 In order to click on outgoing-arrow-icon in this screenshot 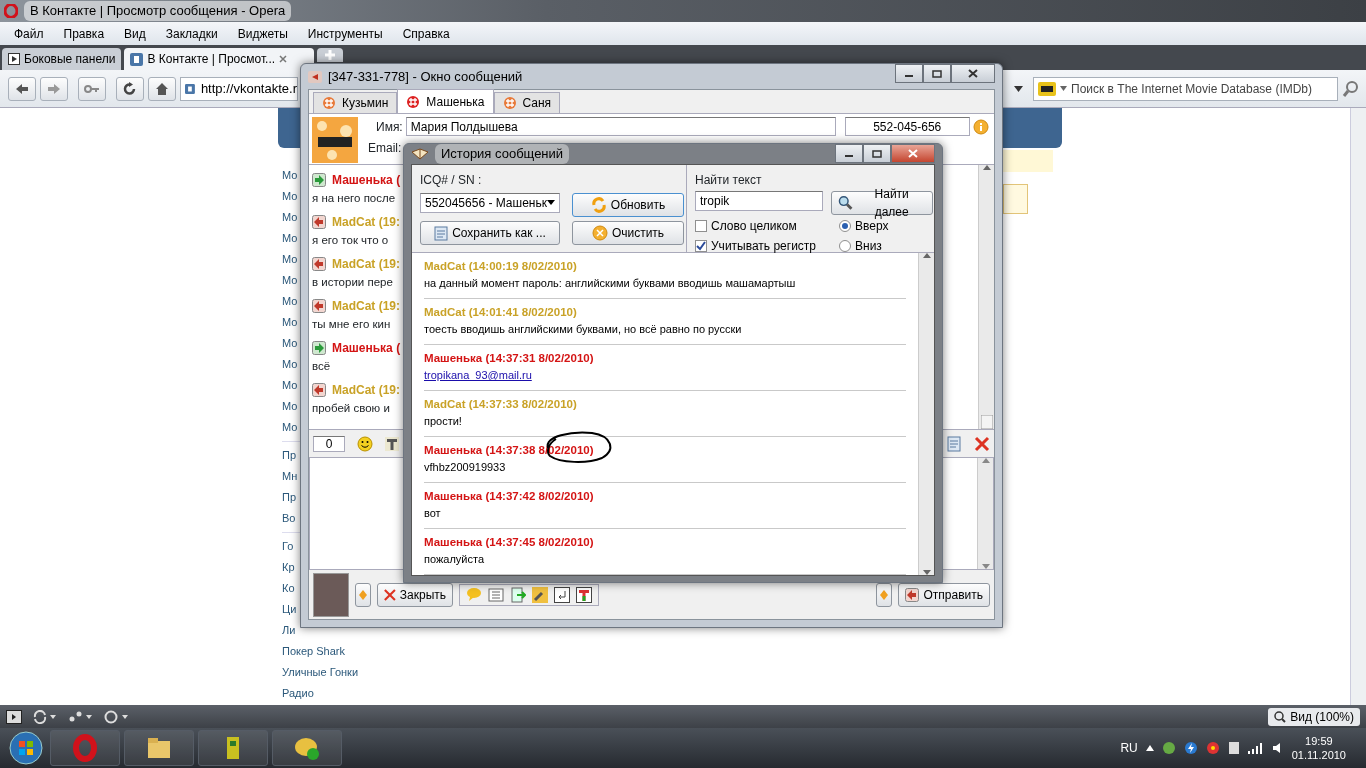, I will do `click(319, 390)`.